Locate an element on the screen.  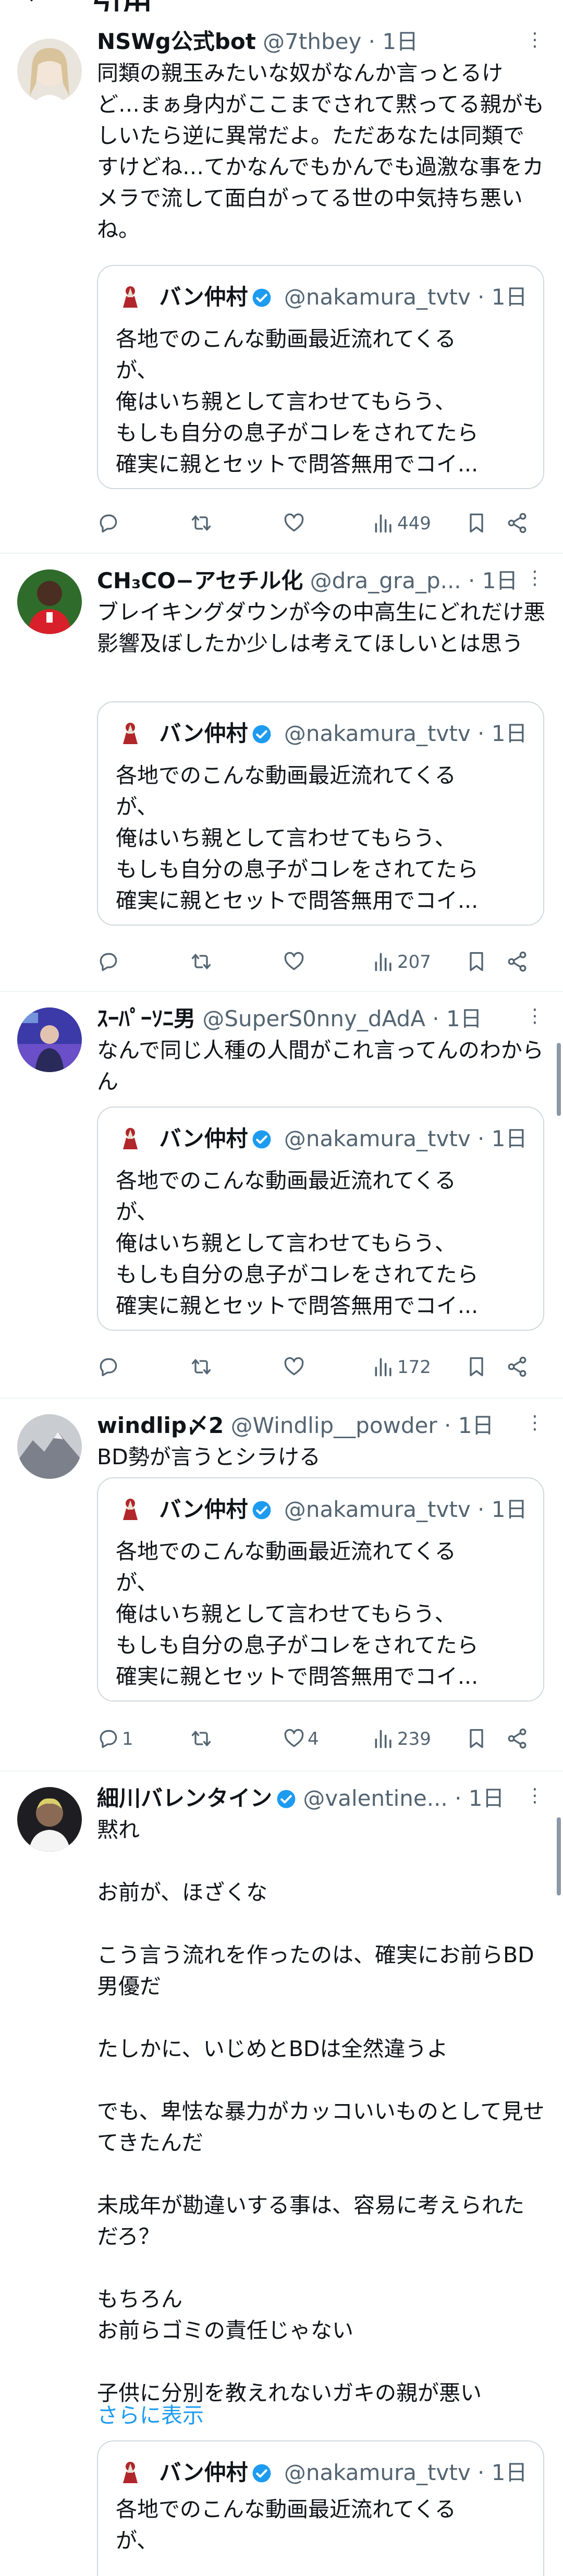
quoted-display-name: バン仲村 is located at coordinates (203, 297).